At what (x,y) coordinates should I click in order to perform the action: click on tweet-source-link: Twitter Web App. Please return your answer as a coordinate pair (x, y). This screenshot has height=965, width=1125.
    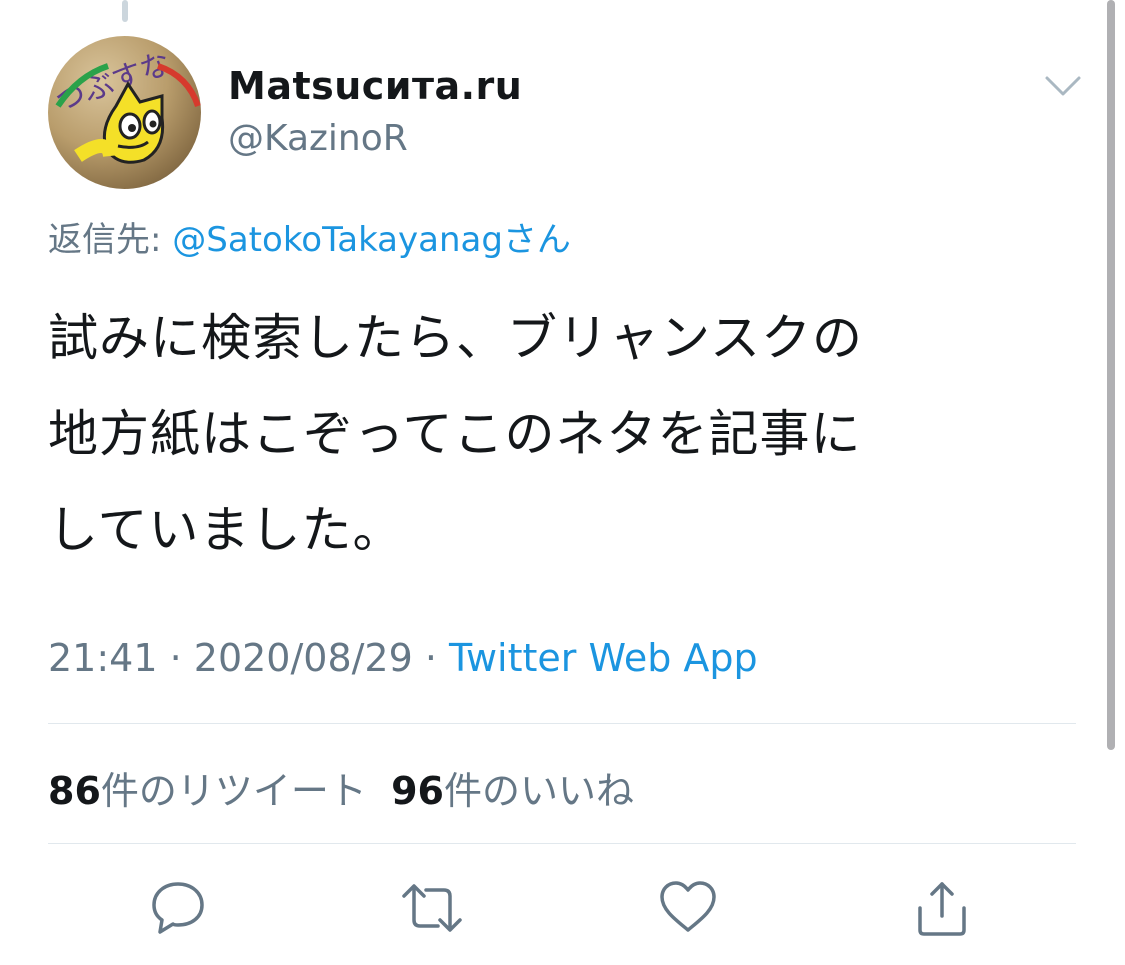
    Looking at the image, I should click on (603, 658).